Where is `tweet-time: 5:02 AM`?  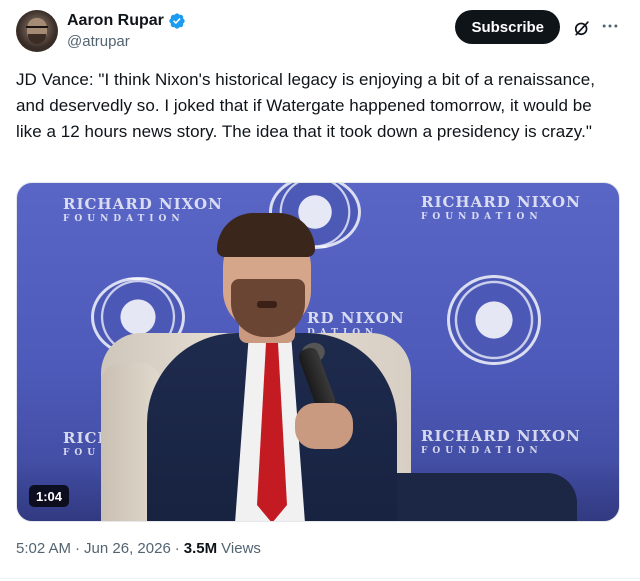
tweet-time: 5:02 AM is located at coordinates (43, 548).